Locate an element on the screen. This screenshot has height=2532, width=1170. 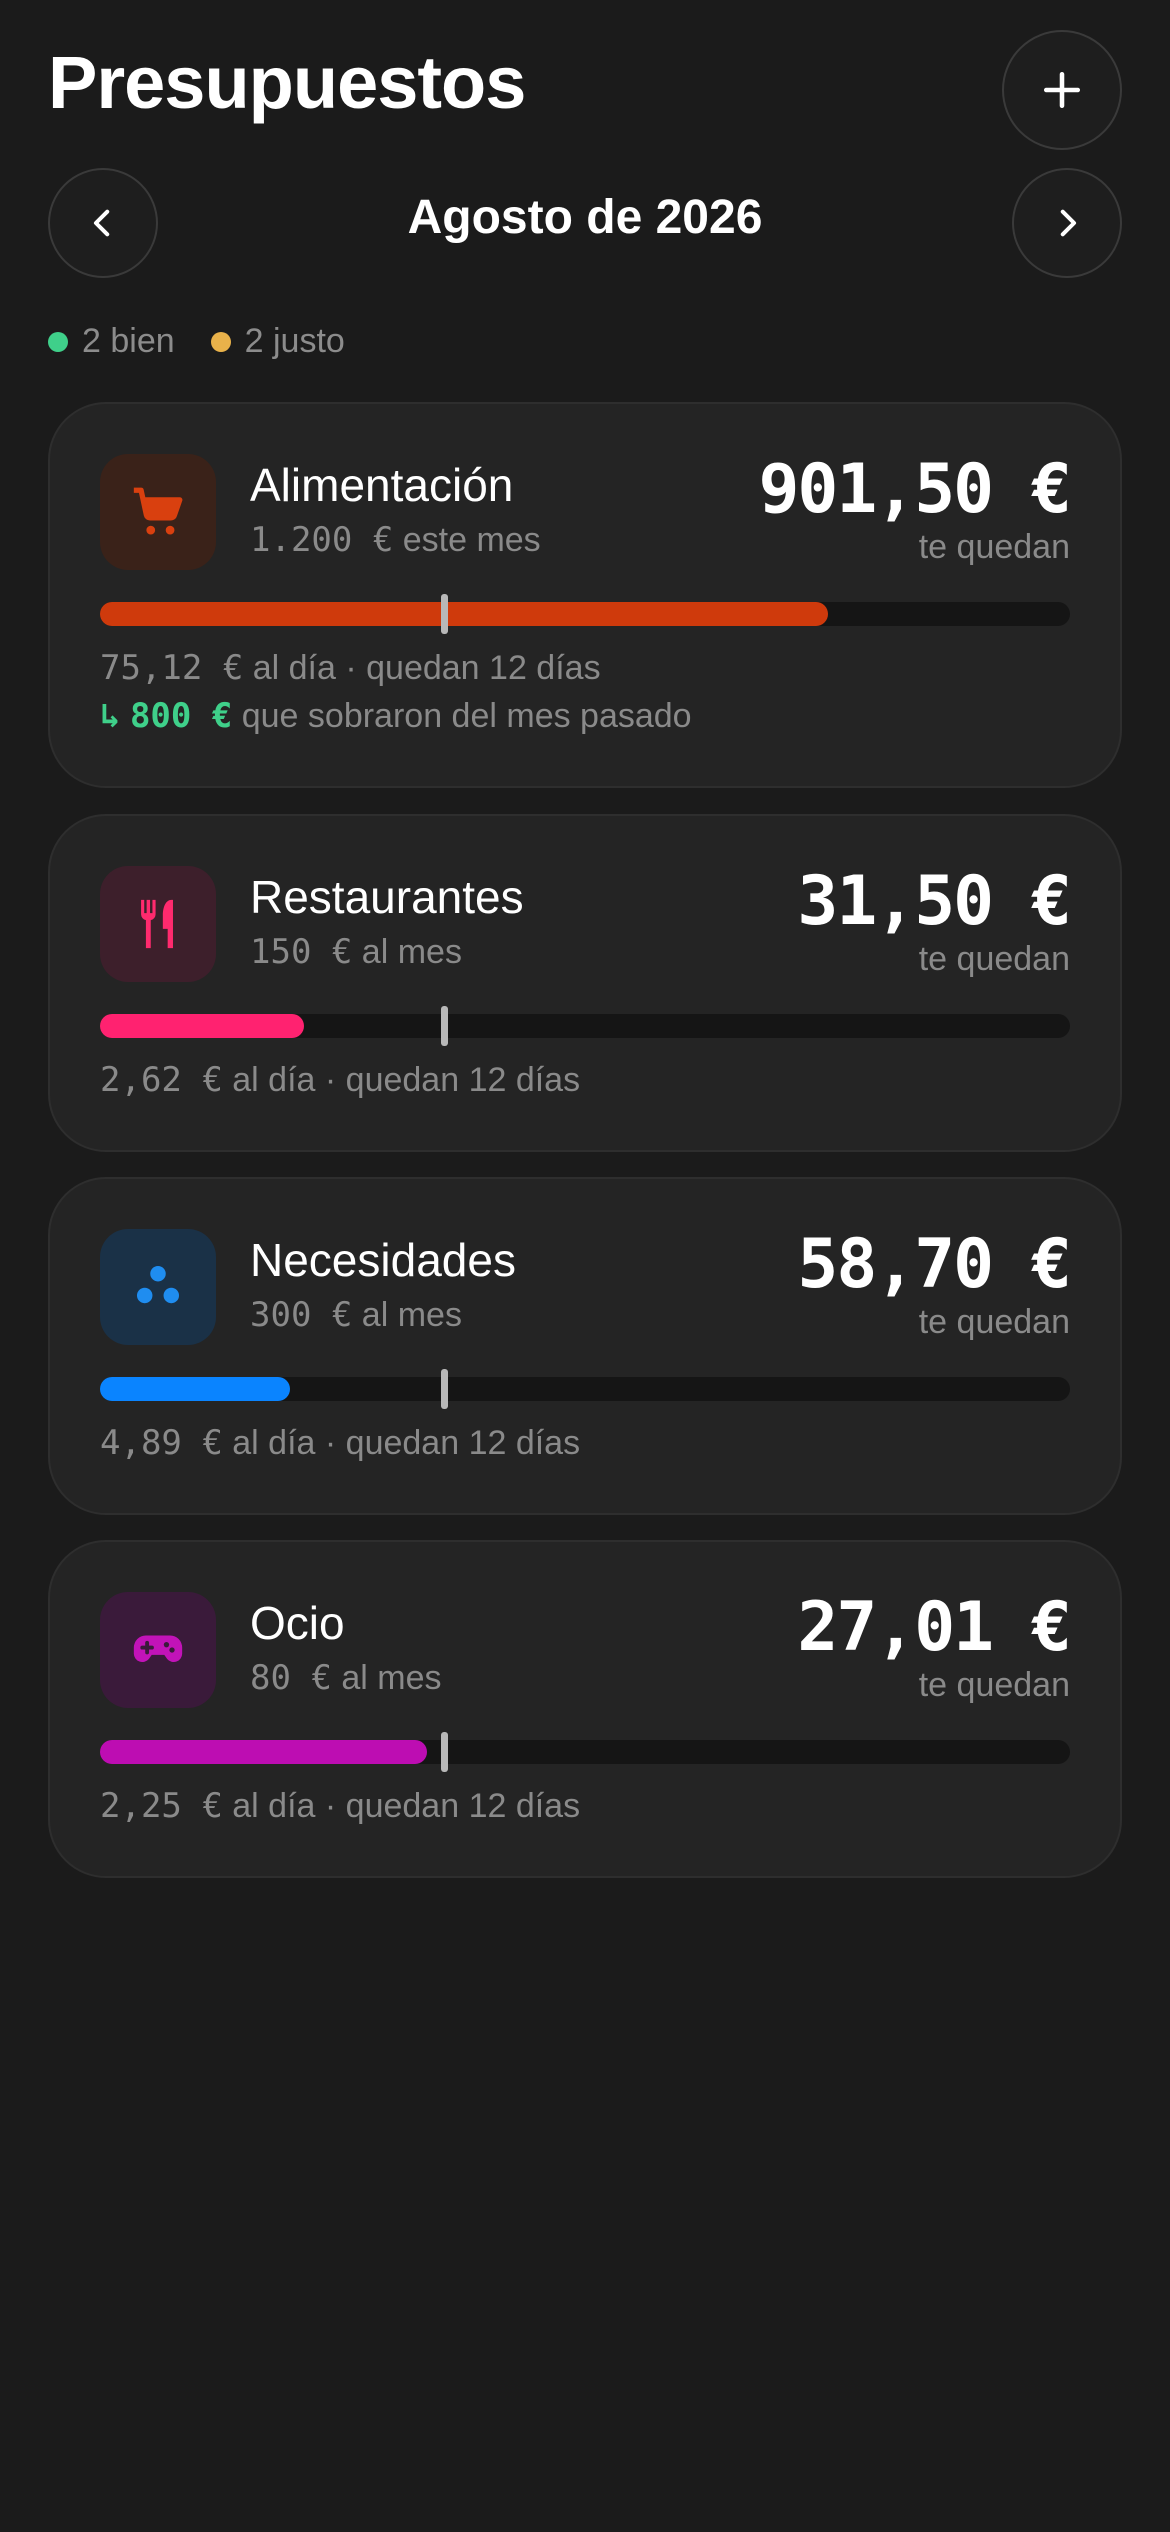
remaining-amount: 27,01 € is located at coordinates (934, 1627).